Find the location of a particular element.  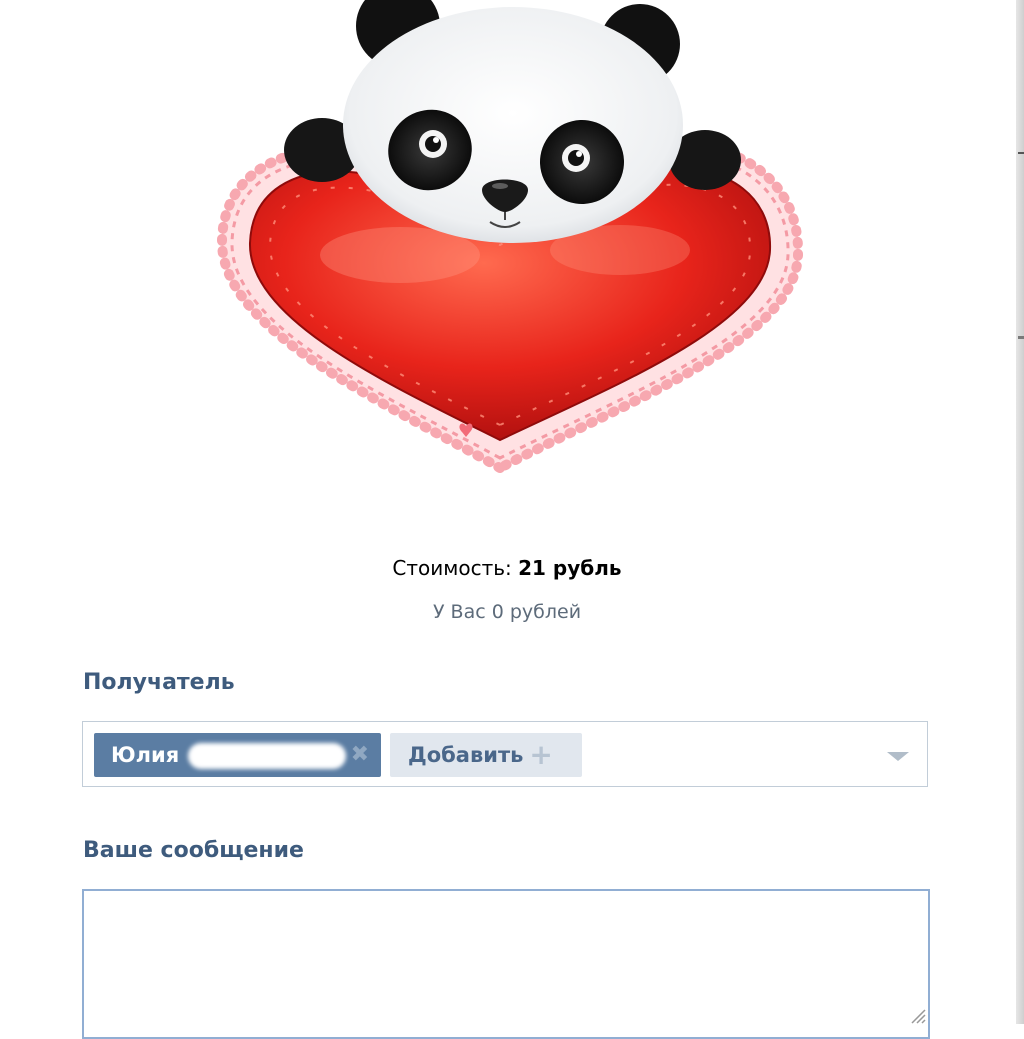

recipient-heading: Получатель is located at coordinates (159, 682).